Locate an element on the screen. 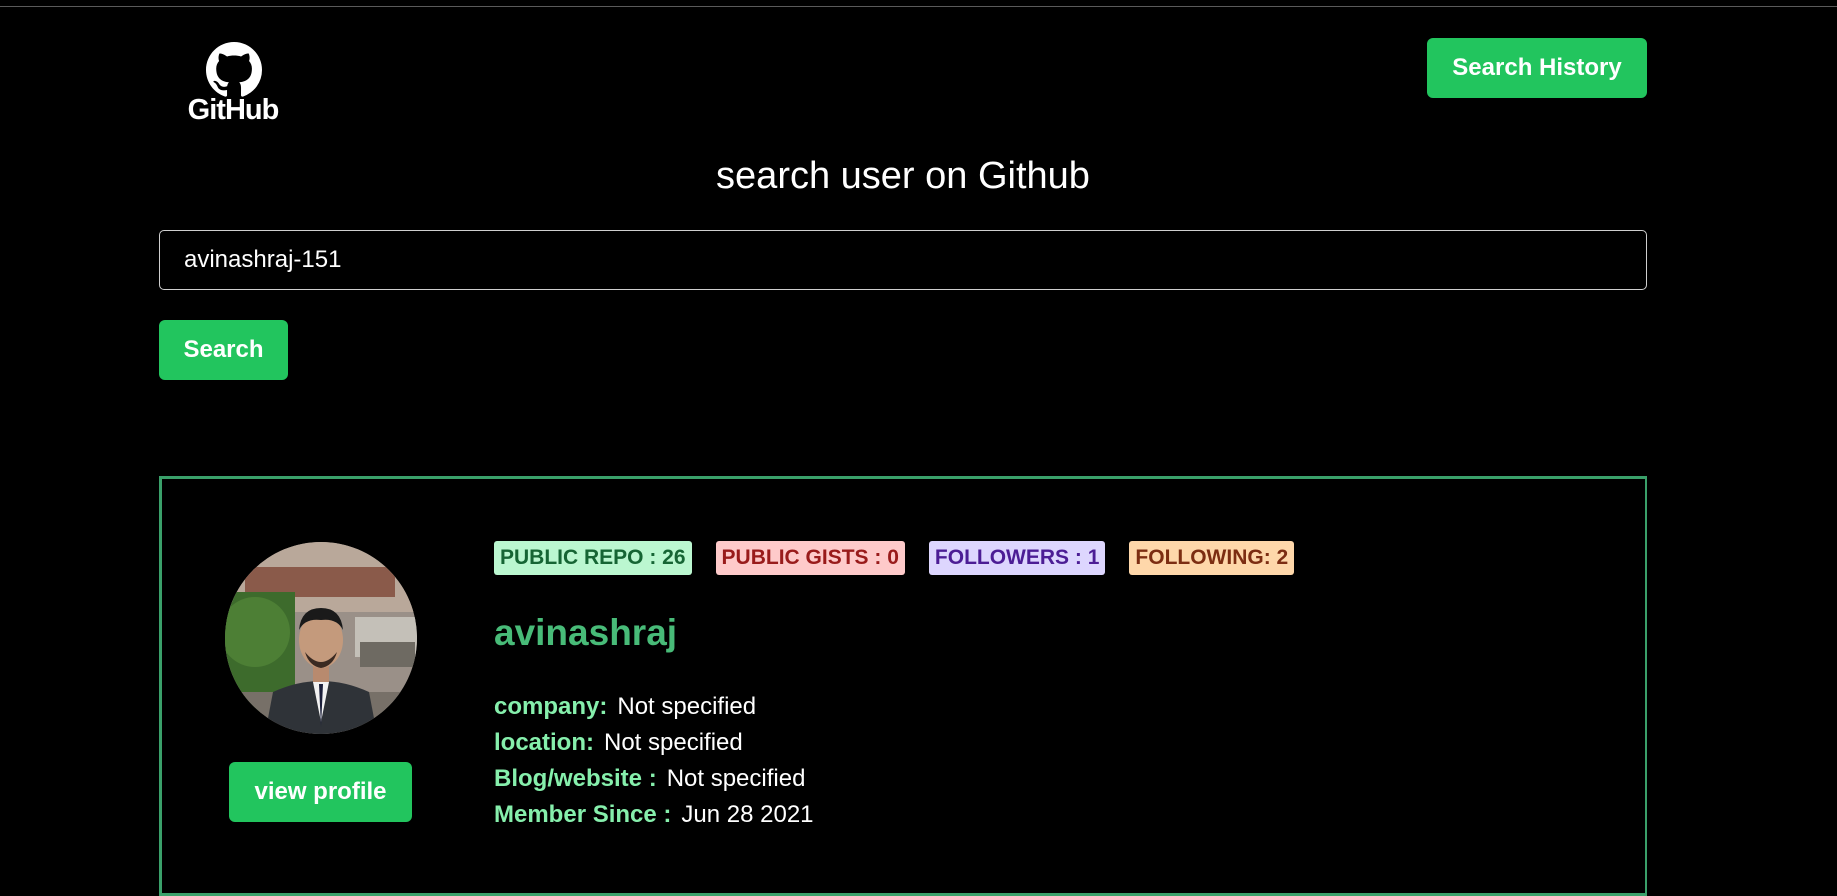  detail-label: company: is located at coordinates (551, 706).